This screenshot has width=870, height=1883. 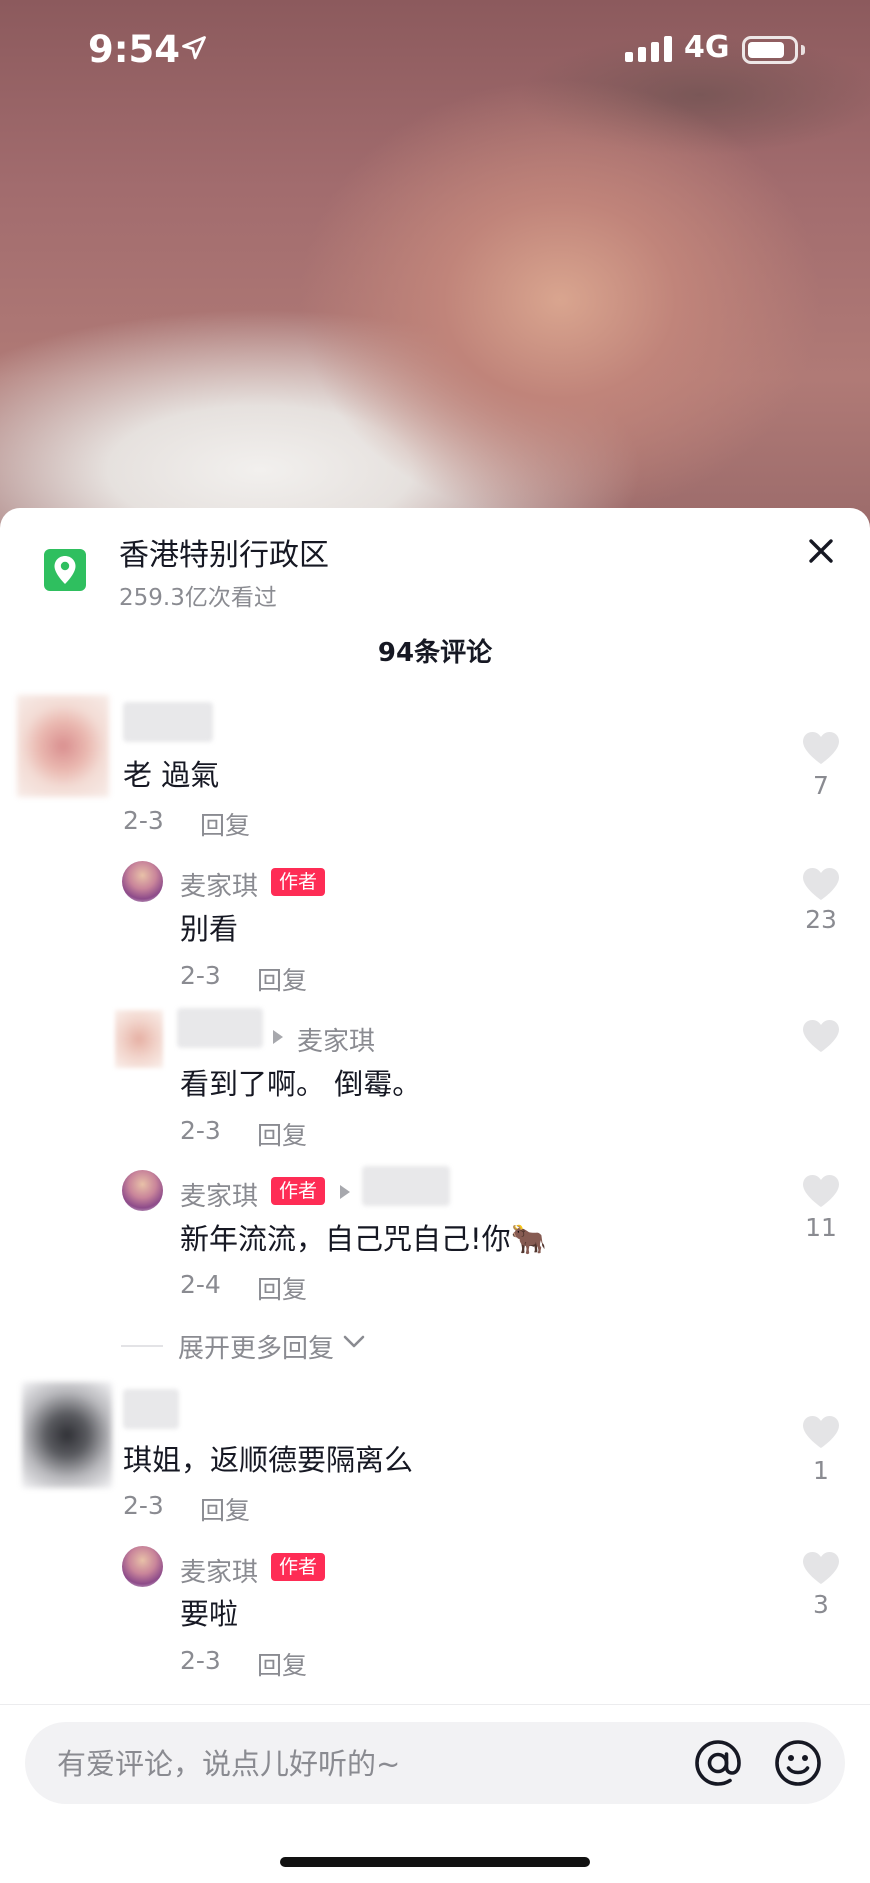 What do you see at coordinates (256, 1346) in the screenshot?
I see `expand-replies-button: 展开更多回复` at bounding box center [256, 1346].